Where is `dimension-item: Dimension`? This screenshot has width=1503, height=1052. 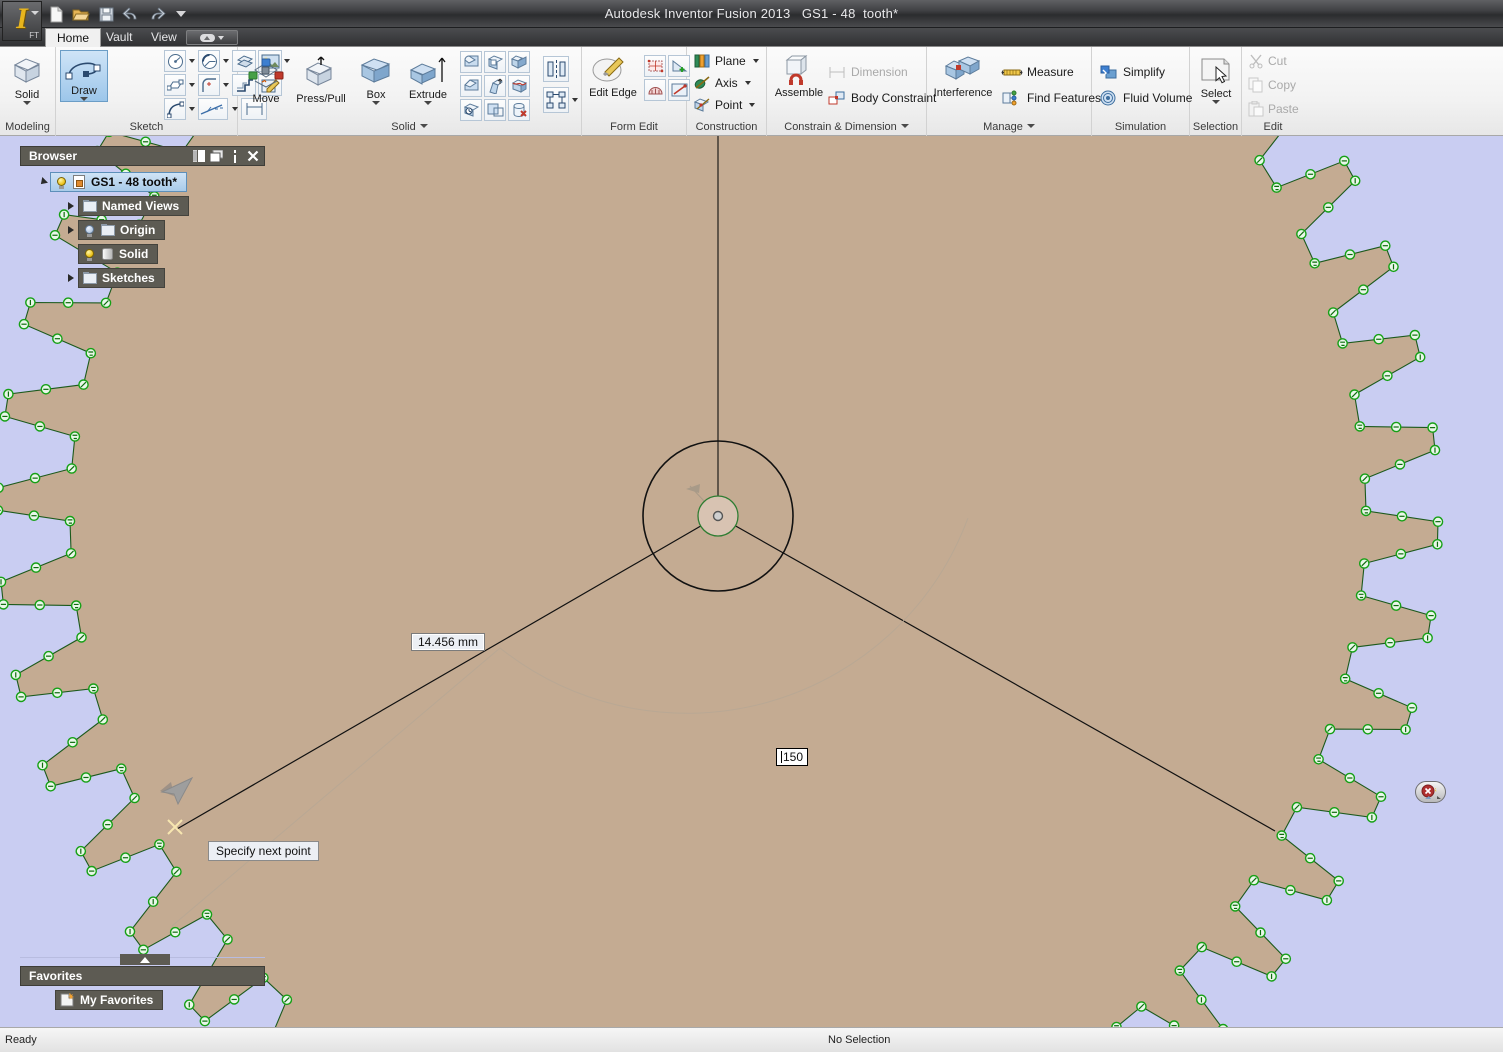
dimension-item: Dimension is located at coordinates (867, 72).